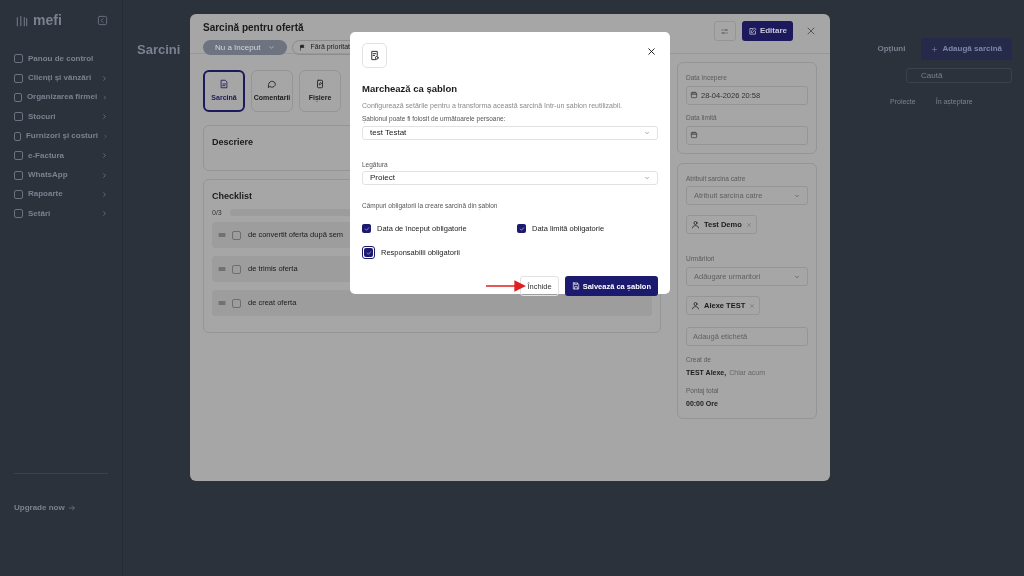  I want to click on save-icon, so click(575, 286).